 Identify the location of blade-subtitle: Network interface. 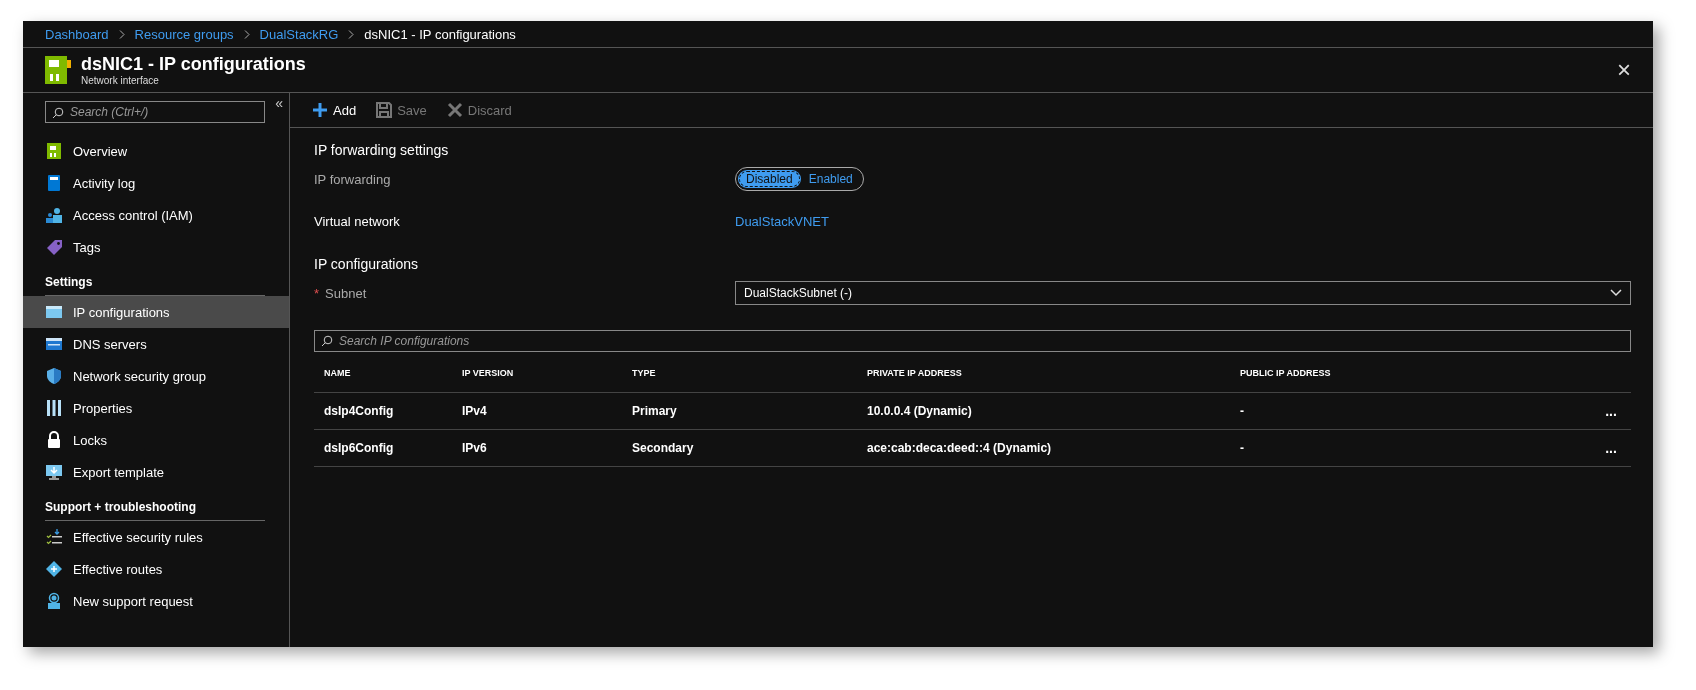
(120, 80).